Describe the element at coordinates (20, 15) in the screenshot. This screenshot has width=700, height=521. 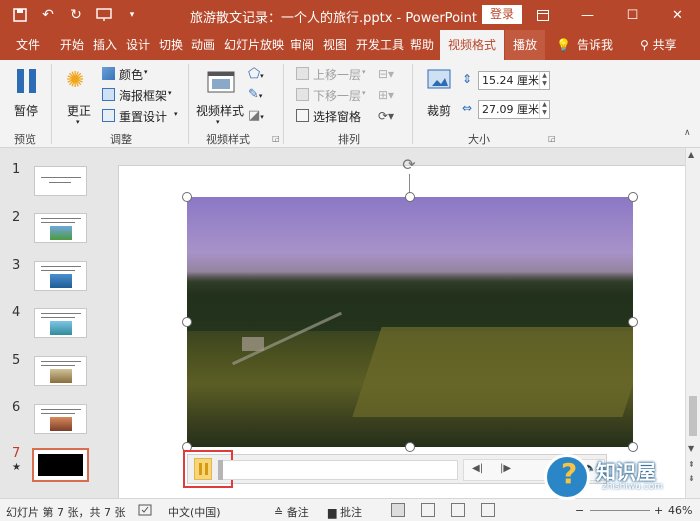
I see `save-icon` at that location.